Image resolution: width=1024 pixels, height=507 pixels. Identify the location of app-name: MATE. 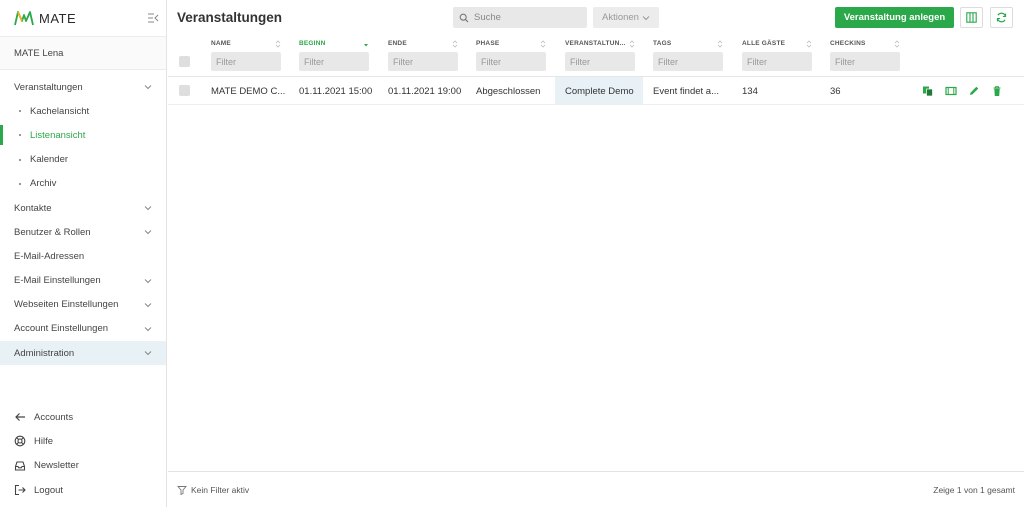
(58, 18).